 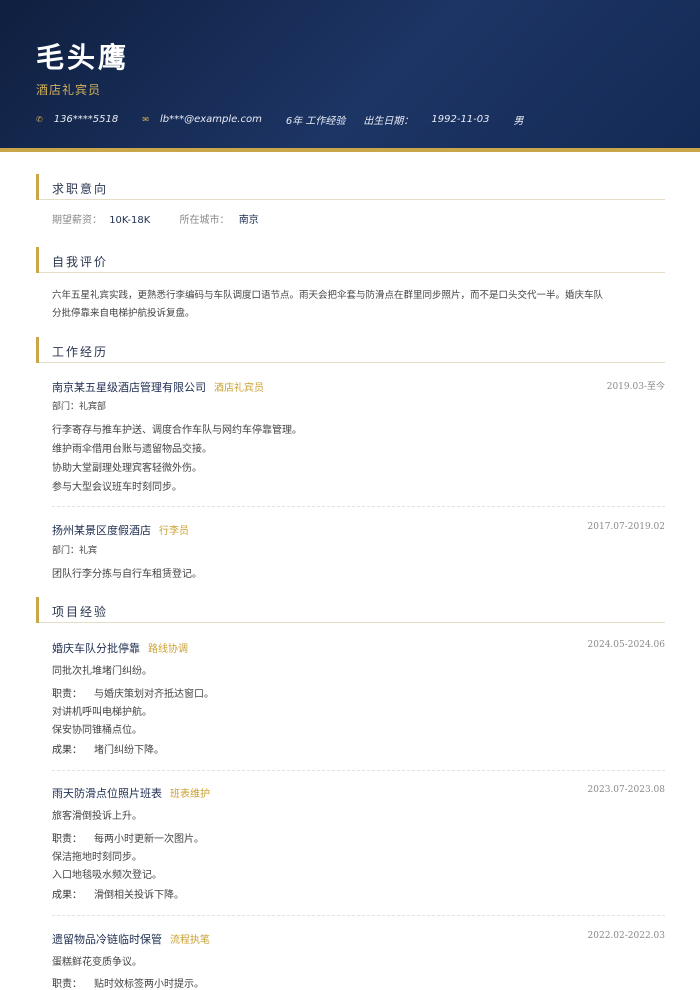 I want to click on project-name: 雨天防滑点位照片班表, so click(x=107, y=793).